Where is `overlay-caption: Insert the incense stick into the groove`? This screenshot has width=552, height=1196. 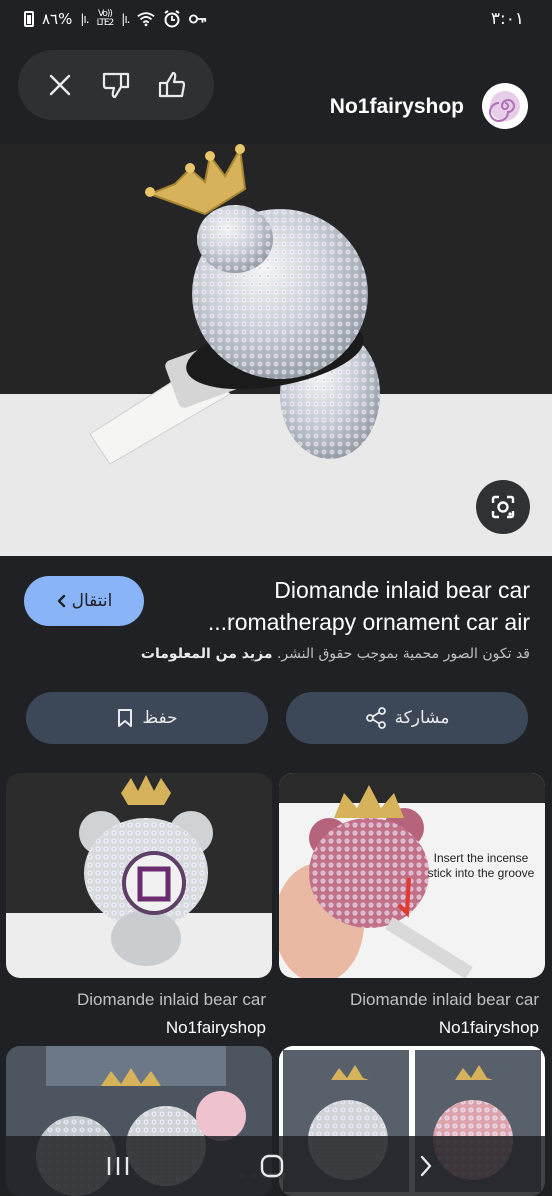 overlay-caption: Insert the incense stick into the groove is located at coordinates (481, 865).